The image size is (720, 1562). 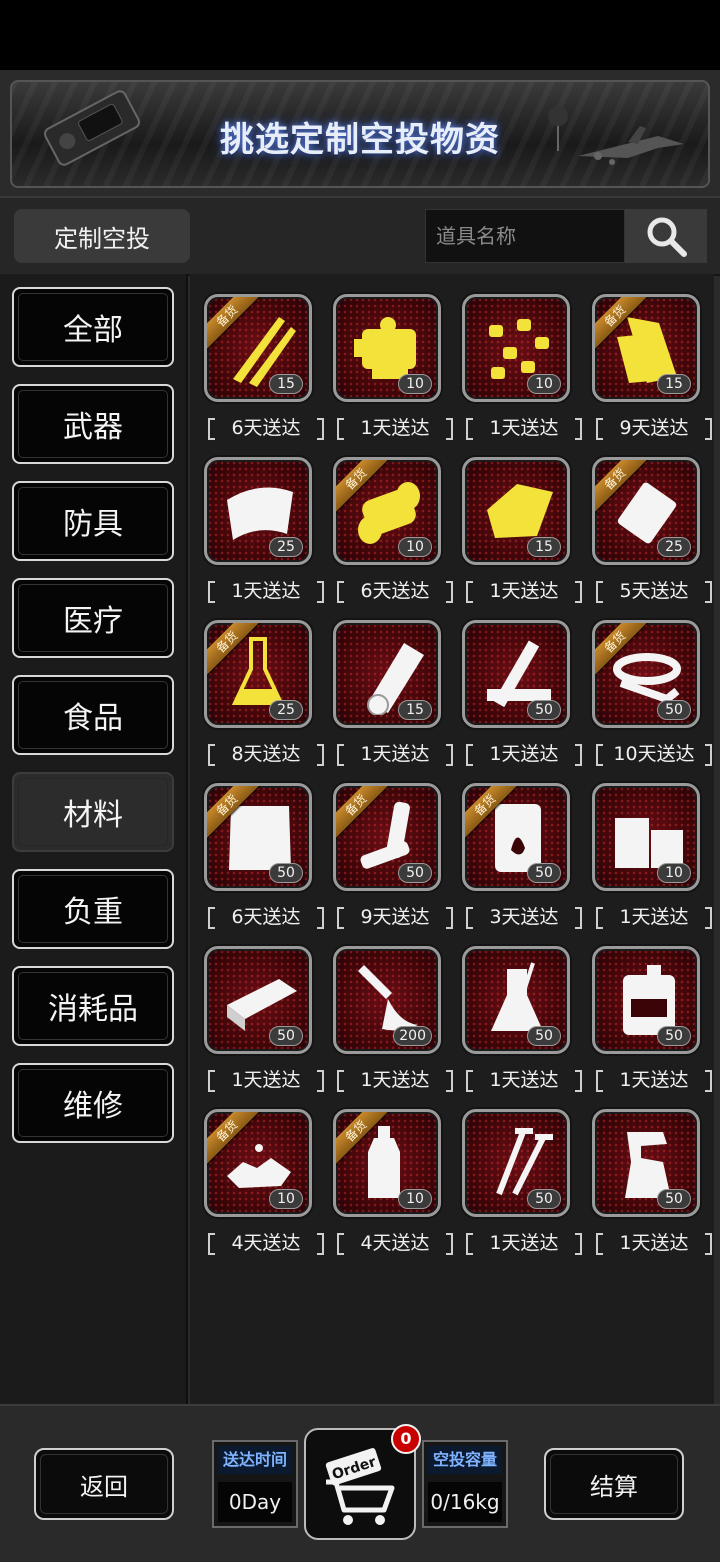 What do you see at coordinates (465, 1502) in the screenshot?
I see `capacity-value: 0/16kg` at bounding box center [465, 1502].